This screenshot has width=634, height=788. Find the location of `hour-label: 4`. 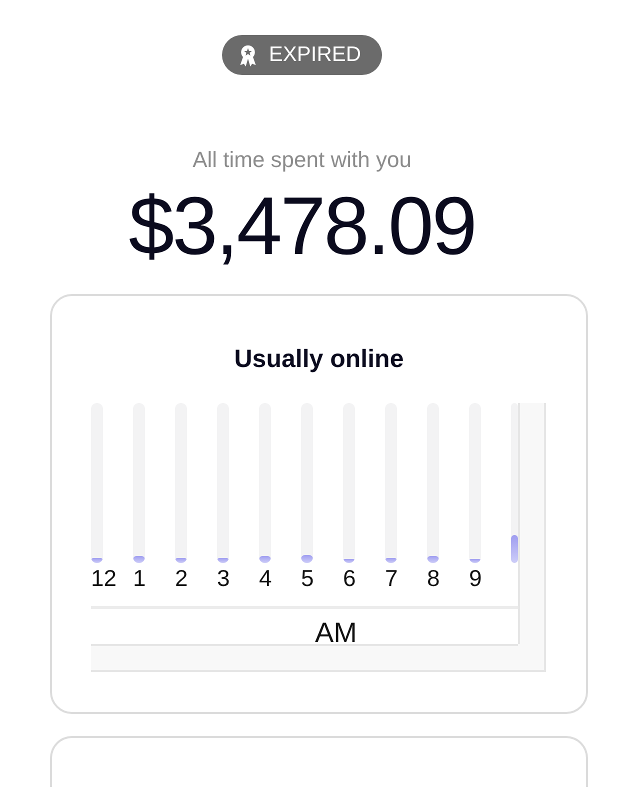

hour-label: 4 is located at coordinates (265, 578).